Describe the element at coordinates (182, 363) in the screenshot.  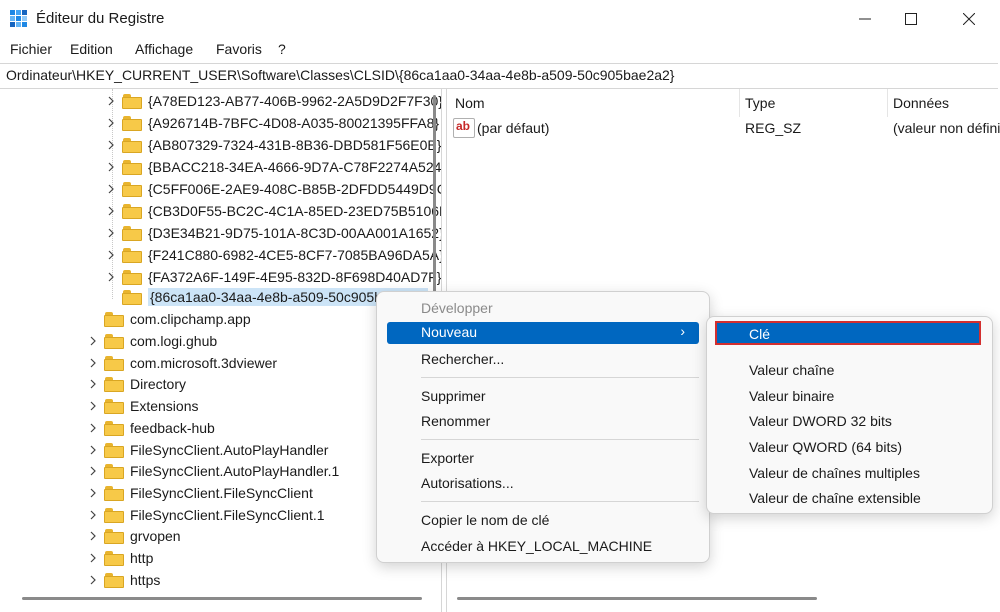
I see `tree-item: com.microsoft.3dviewer` at that location.